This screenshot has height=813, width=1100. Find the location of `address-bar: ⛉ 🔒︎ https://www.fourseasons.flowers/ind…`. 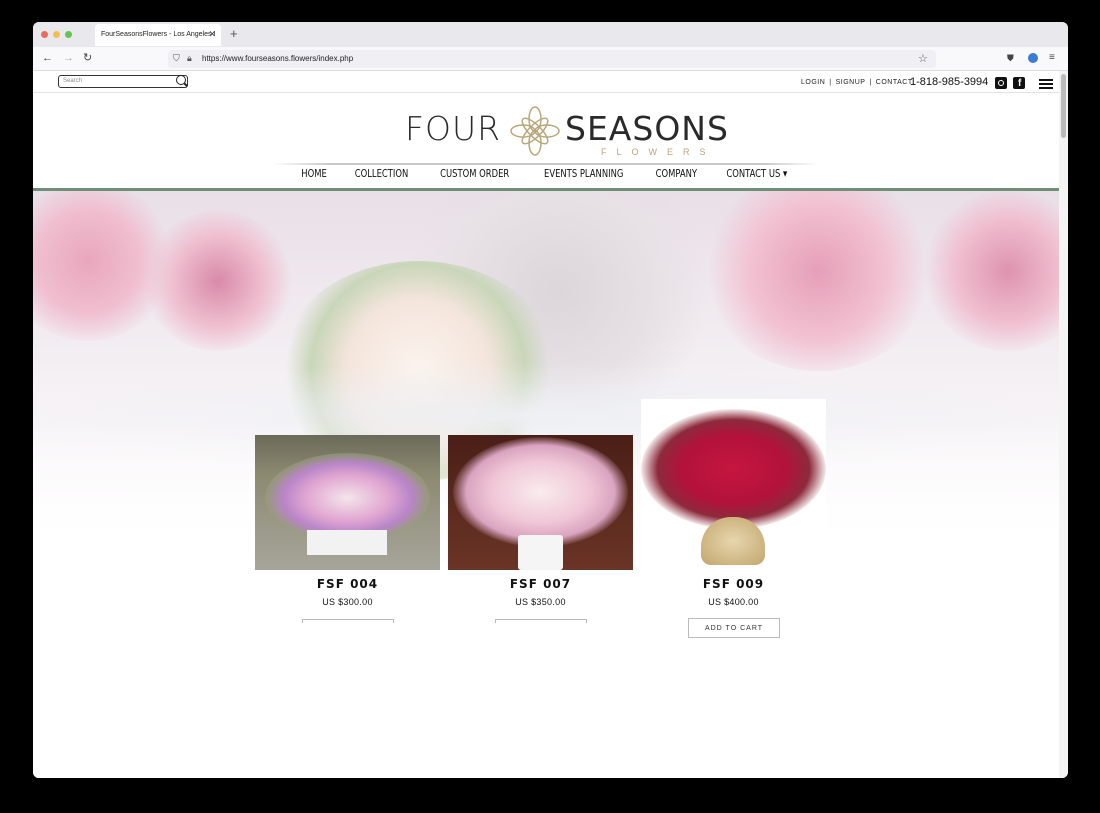

address-bar: ⛉ 🔒︎ https://www.fourseasons.flowers/ind… is located at coordinates (552, 59).